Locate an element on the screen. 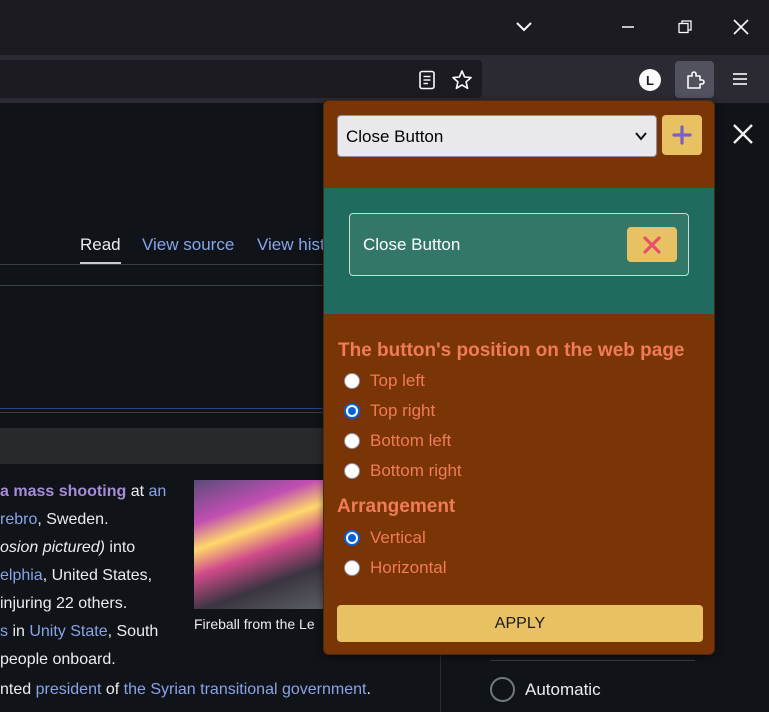 The image size is (769, 712). article-text-span: , Sweden. is located at coordinates (73, 519).